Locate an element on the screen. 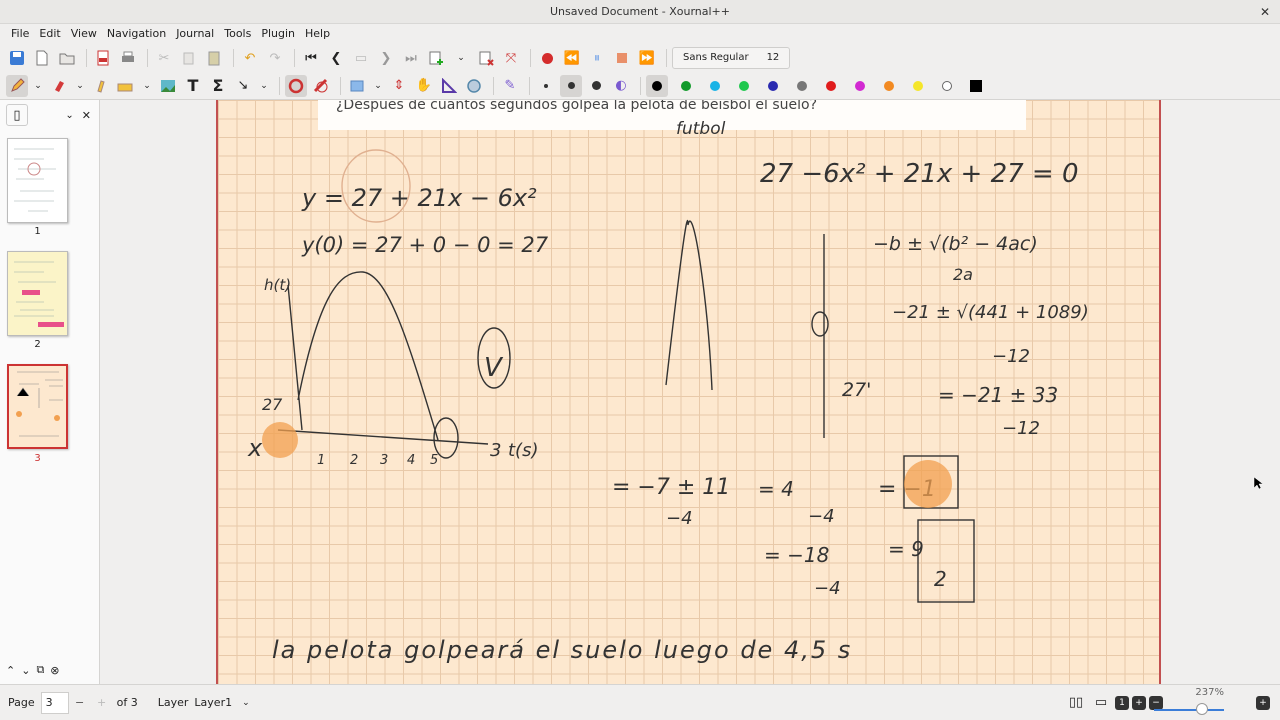 The width and height of the screenshot is (1280, 720). color-gray is located at coordinates (802, 86).